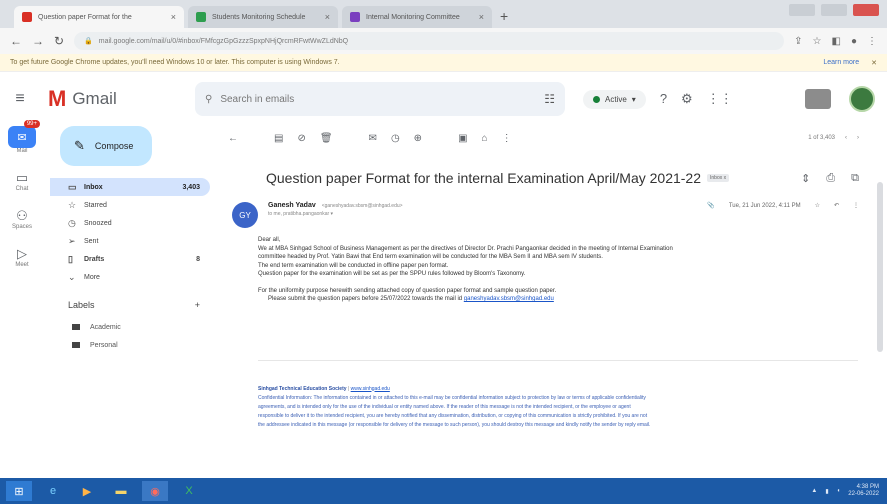 The image size is (887, 504). Describe the element at coordinates (233, 138) in the screenshot. I see `back-to-inbox-icon: ←` at that location.